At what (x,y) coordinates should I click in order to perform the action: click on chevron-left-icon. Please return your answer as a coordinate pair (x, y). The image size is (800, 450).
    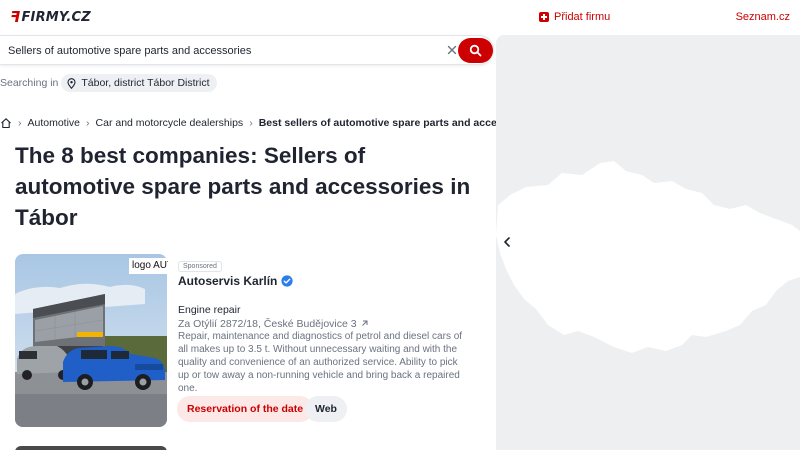
    Looking at the image, I should click on (507, 242).